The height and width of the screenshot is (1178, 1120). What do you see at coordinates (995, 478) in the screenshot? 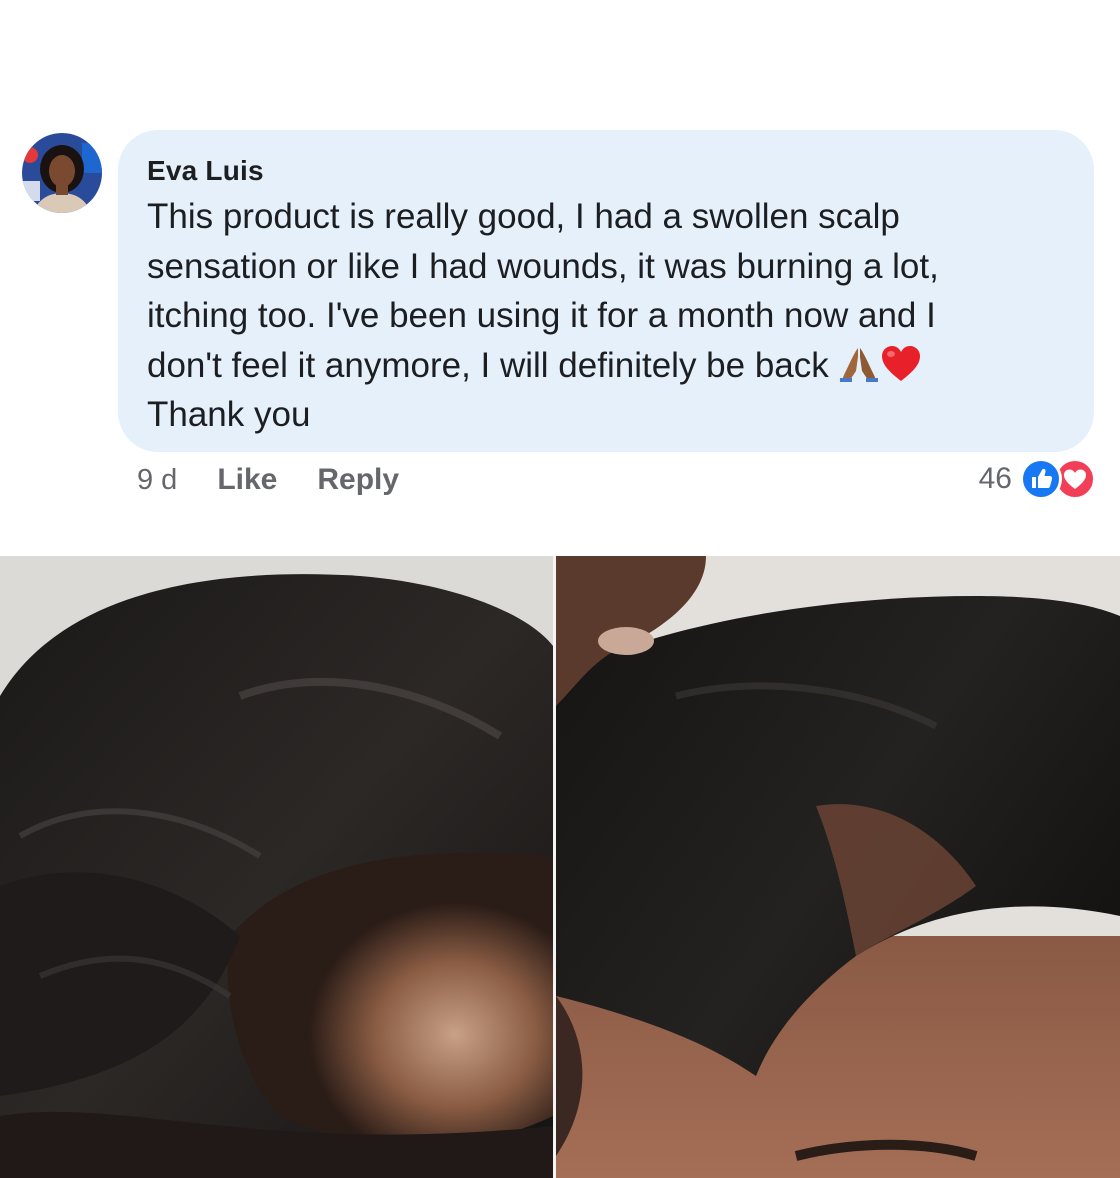
I see `reaction-count: 46` at bounding box center [995, 478].